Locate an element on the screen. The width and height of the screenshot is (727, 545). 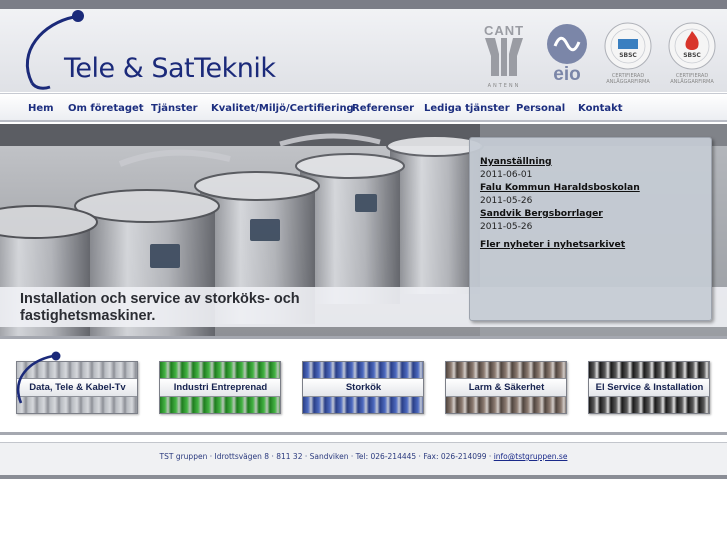
cant-caption: ANTENN is located at coordinates (504, 86).